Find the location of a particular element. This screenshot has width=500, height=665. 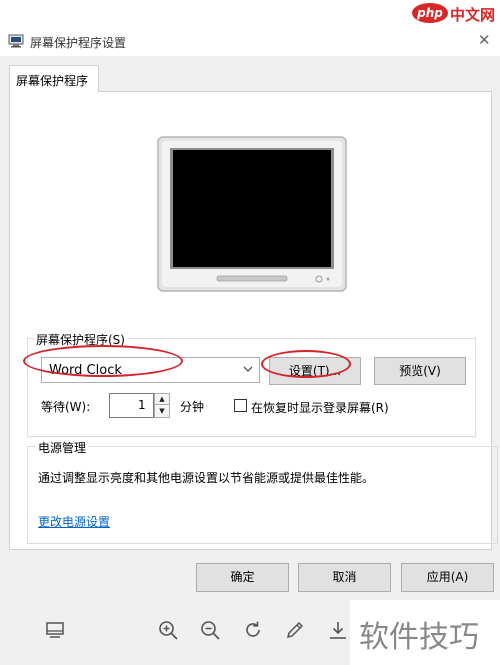

window-title: 屏幕保护程序设置 is located at coordinates (78, 43).